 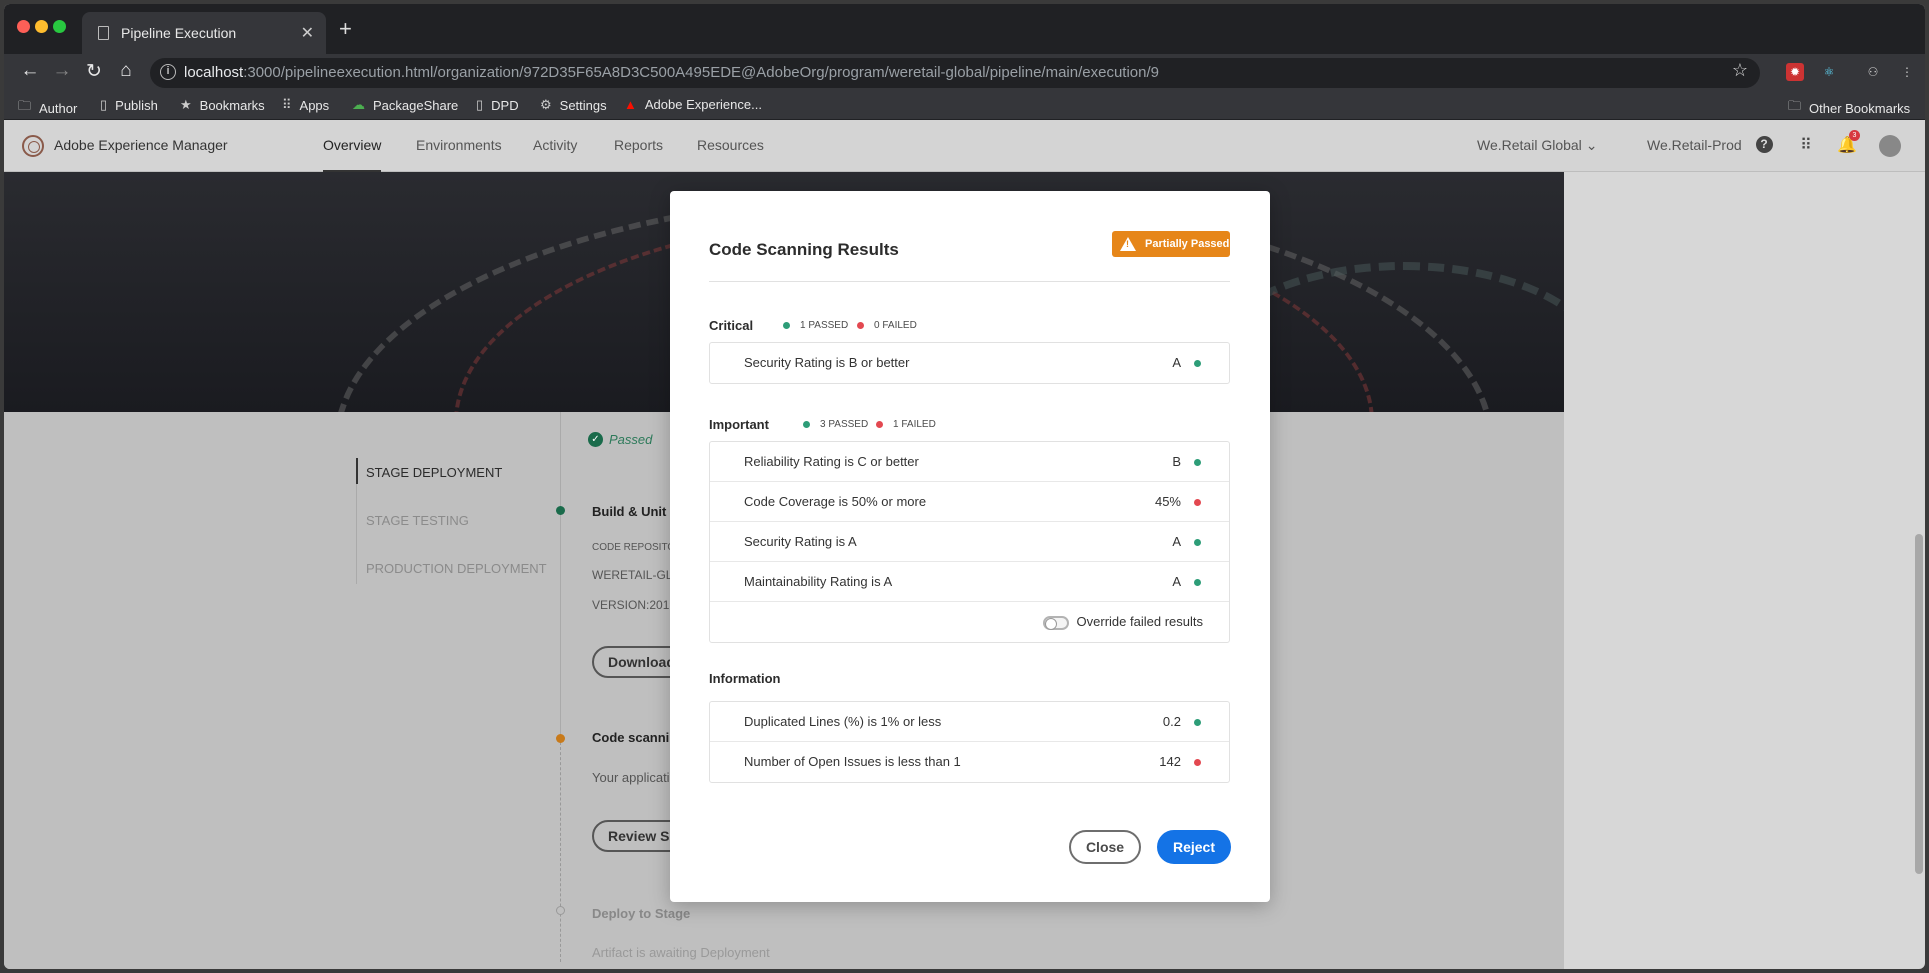 What do you see at coordinates (818, 581) in the screenshot?
I see `metric-label: Maintainability Rating is A` at bounding box center [818, 581].